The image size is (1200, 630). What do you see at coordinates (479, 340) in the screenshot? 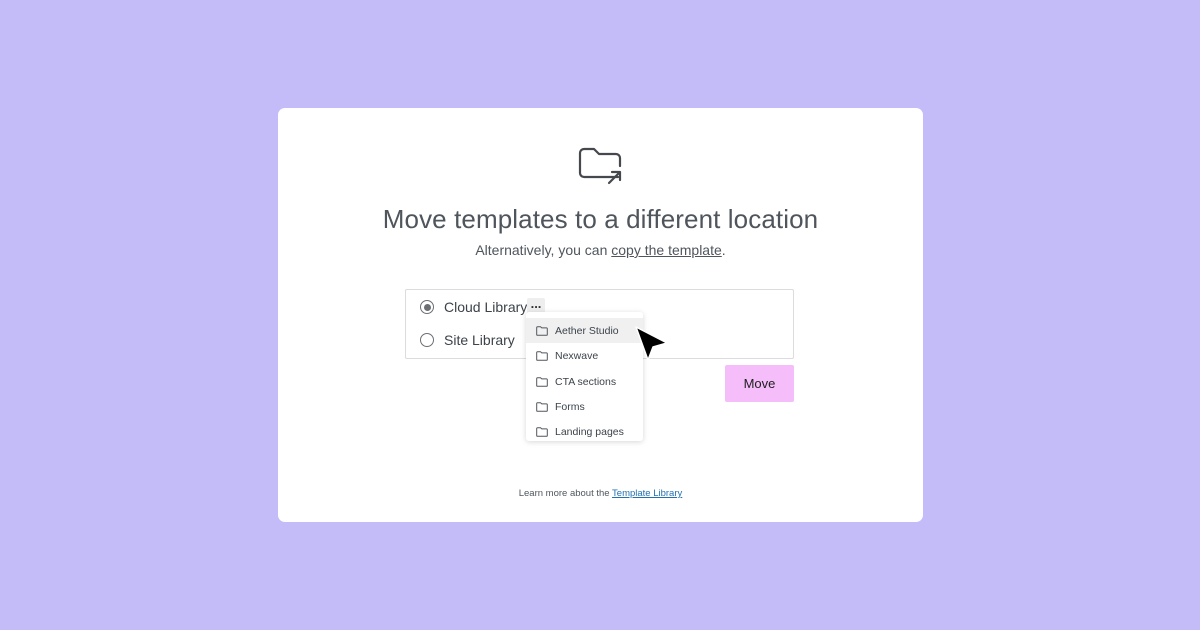
I see `option-site-library-label: Site Library` at bounding box center [479, 340].